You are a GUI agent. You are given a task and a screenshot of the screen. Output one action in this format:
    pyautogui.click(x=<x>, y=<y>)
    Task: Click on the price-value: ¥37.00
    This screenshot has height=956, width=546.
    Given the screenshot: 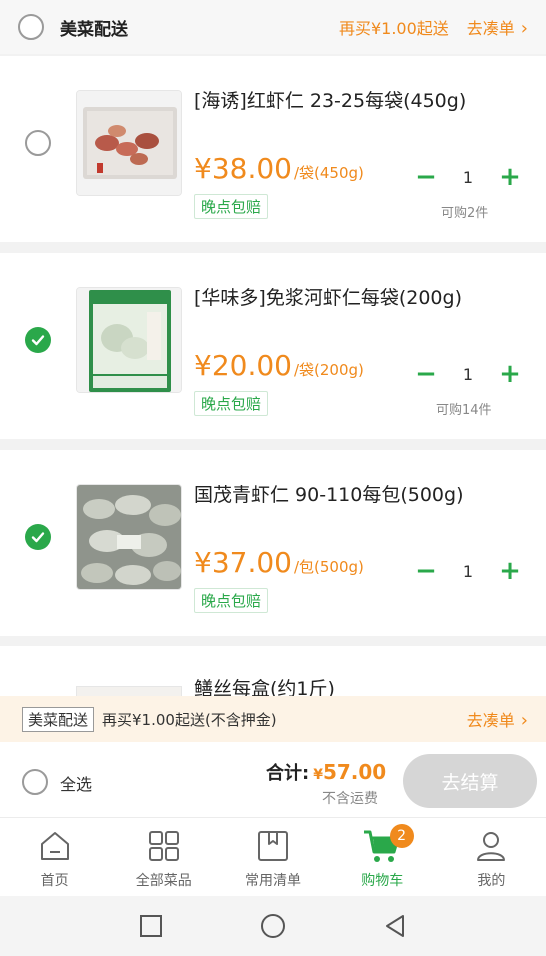 What is the action you would take?
    pyautogui.click(x=243, y=562)
    